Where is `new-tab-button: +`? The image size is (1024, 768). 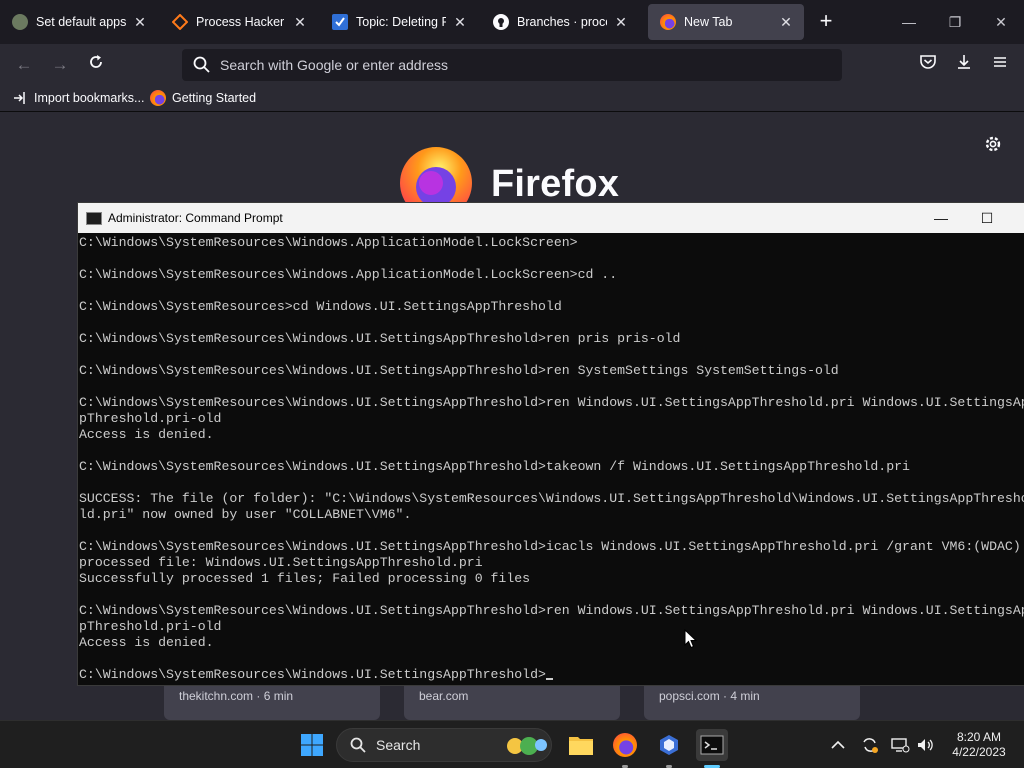
new-tab-button: + is located at coordinates (826, 22).